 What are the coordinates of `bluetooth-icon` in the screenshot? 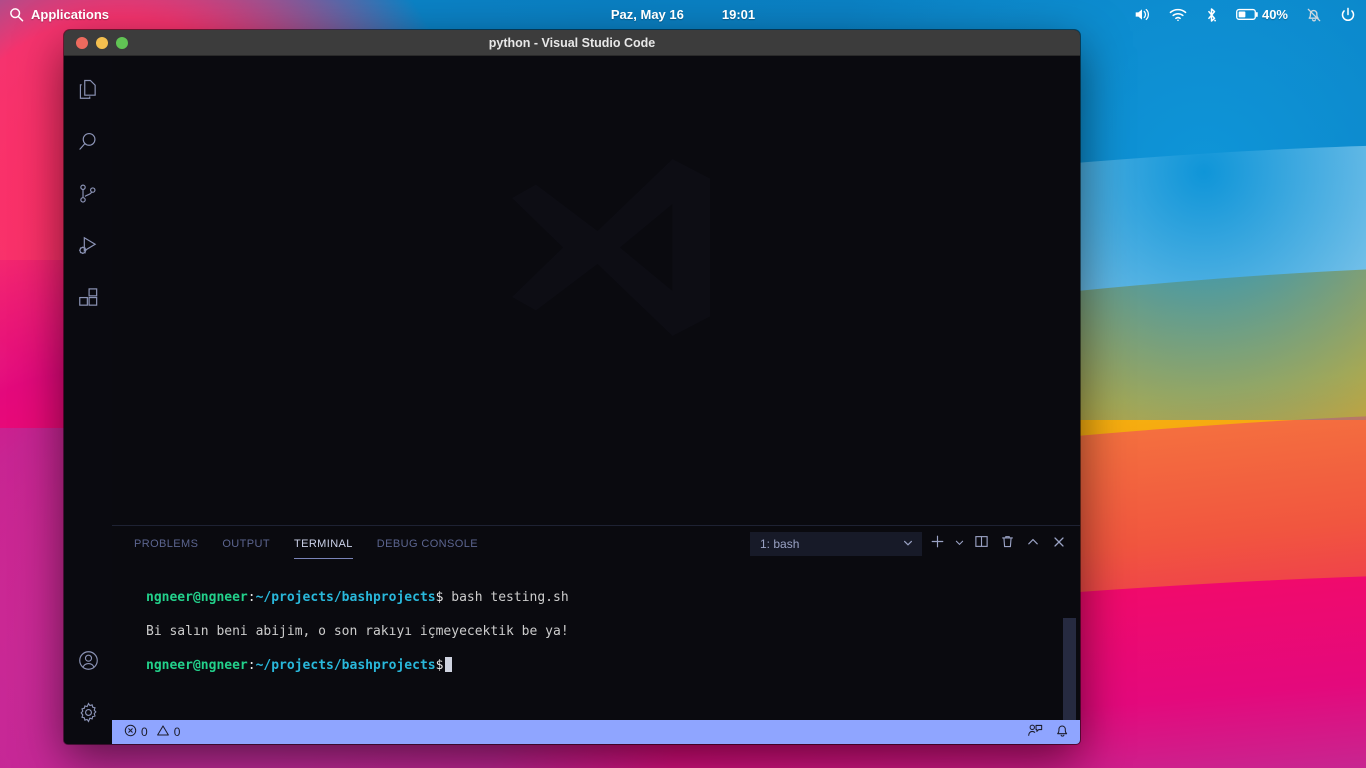 It's located at (1211, 15).